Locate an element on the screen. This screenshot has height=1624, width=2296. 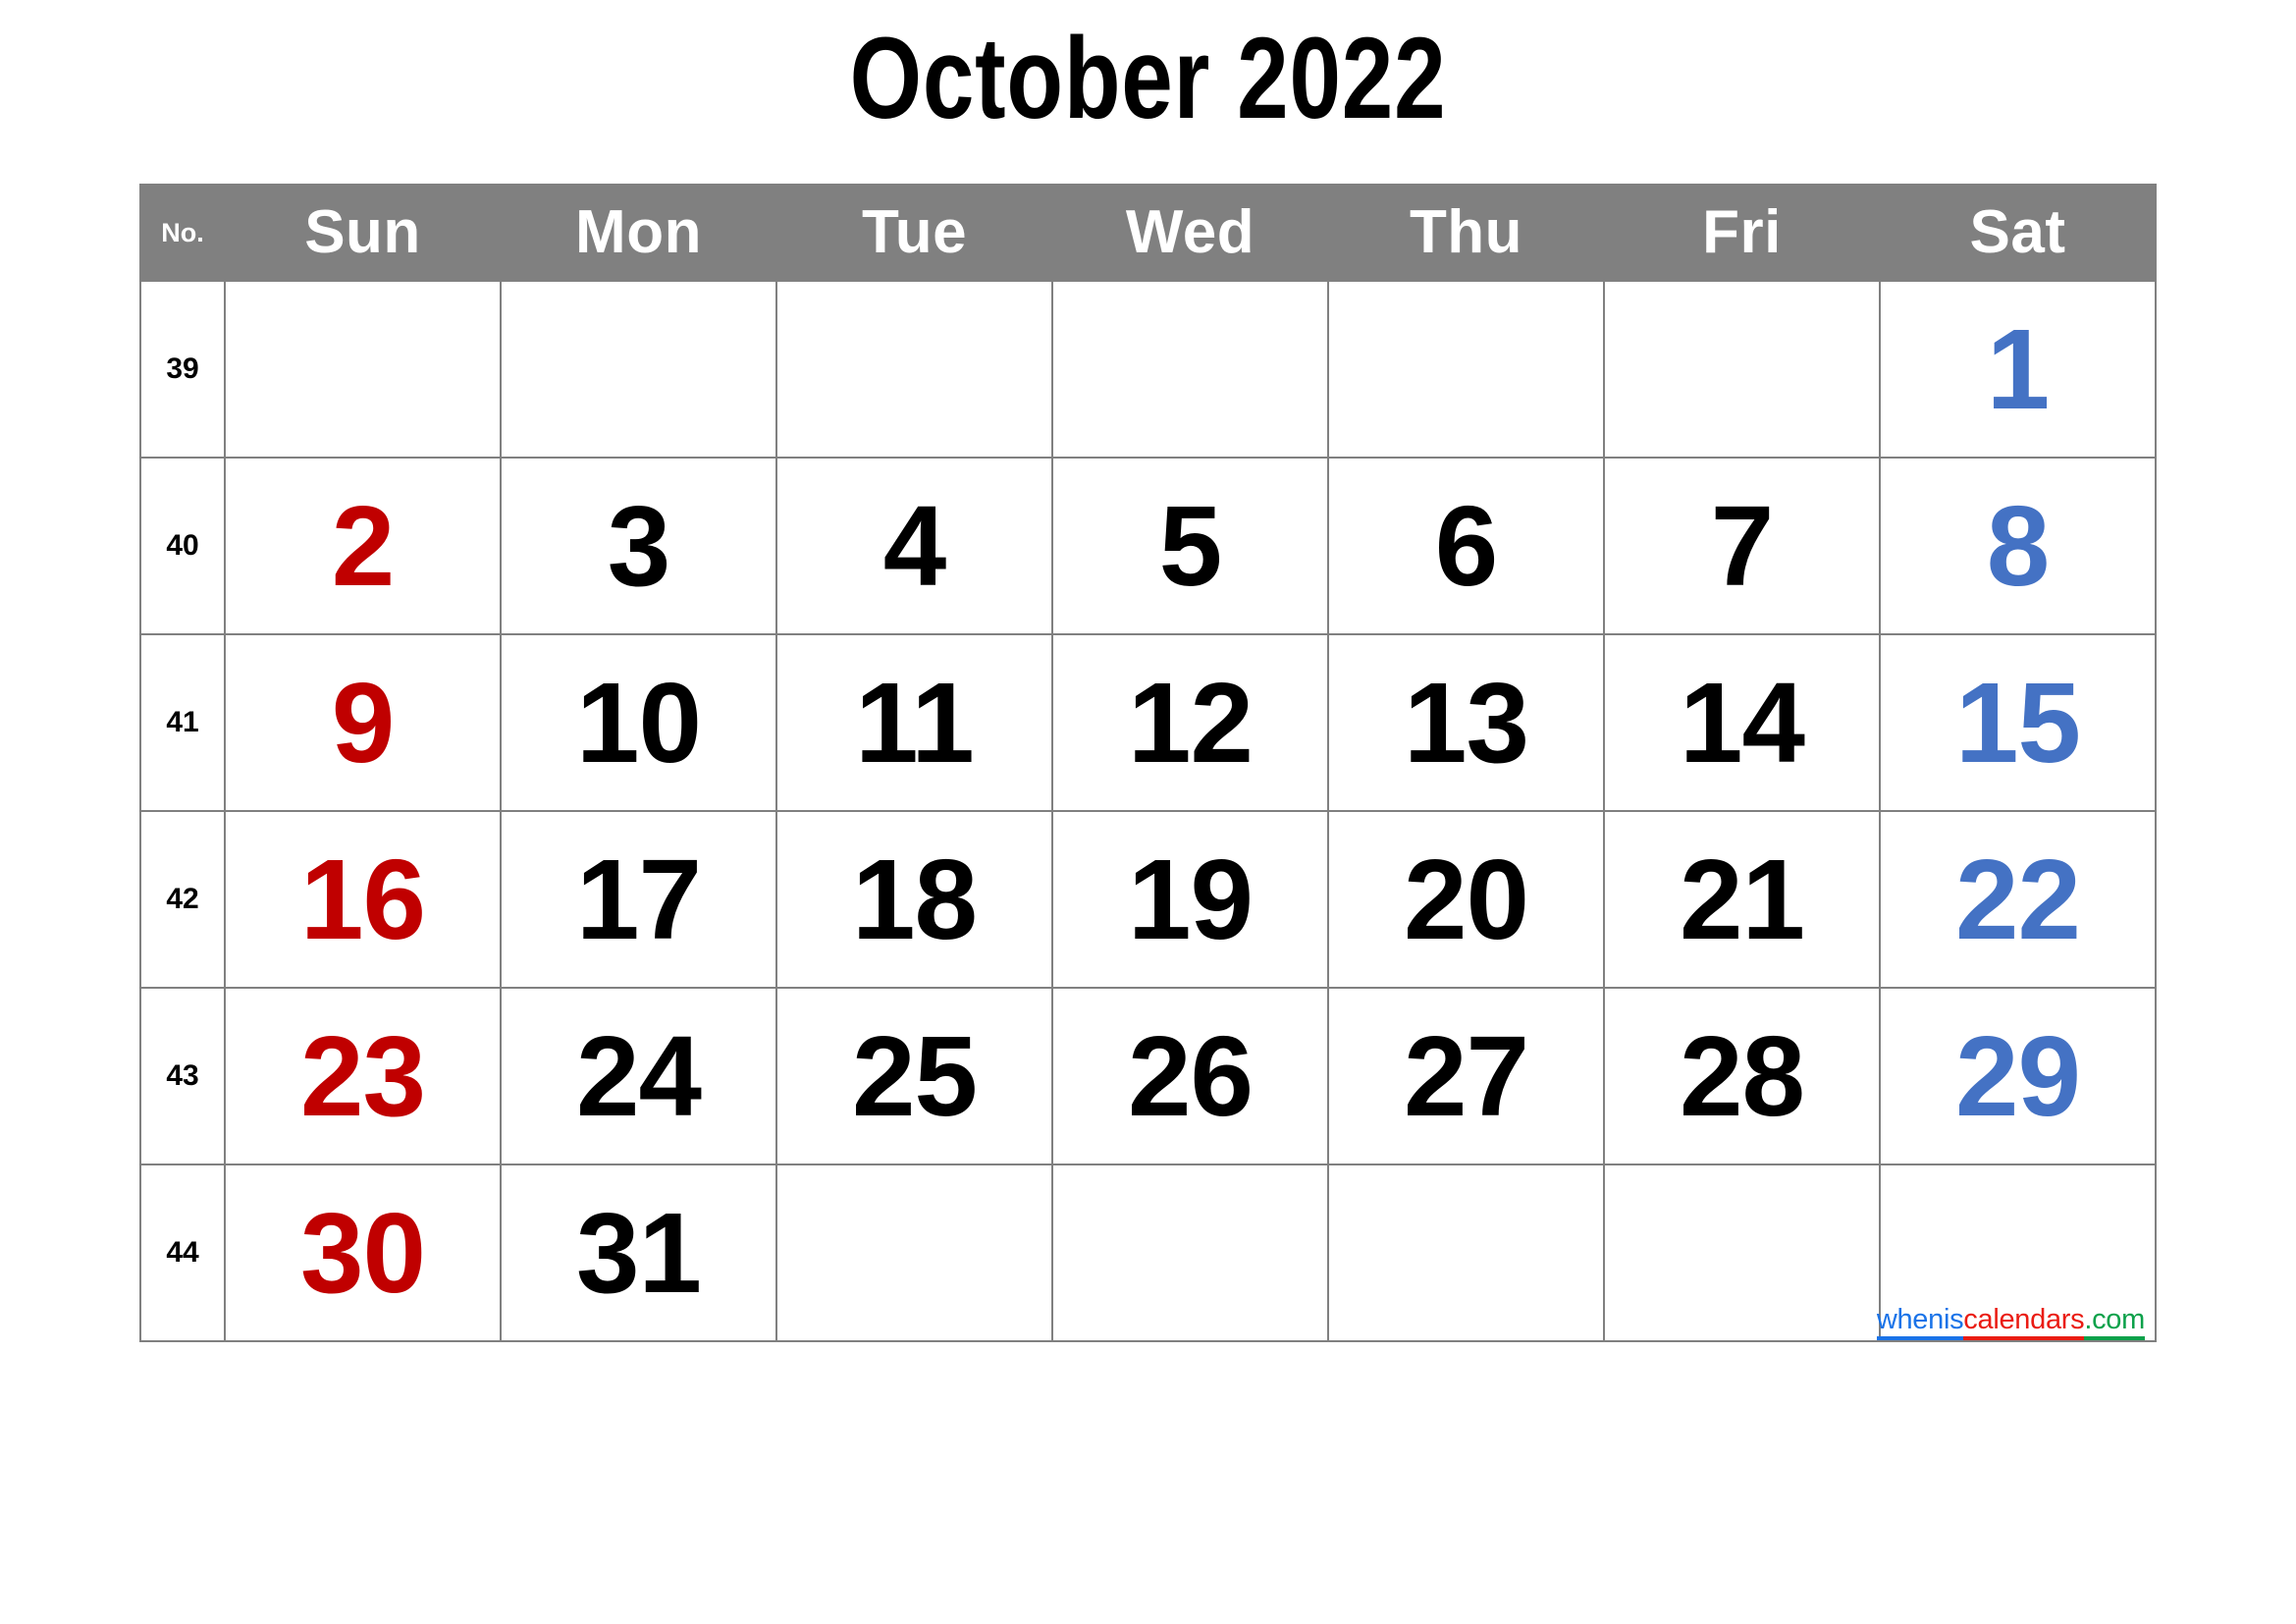
week-row: 44 30 31 wheniscalendars.com is located at coordinates (1148, 1253).